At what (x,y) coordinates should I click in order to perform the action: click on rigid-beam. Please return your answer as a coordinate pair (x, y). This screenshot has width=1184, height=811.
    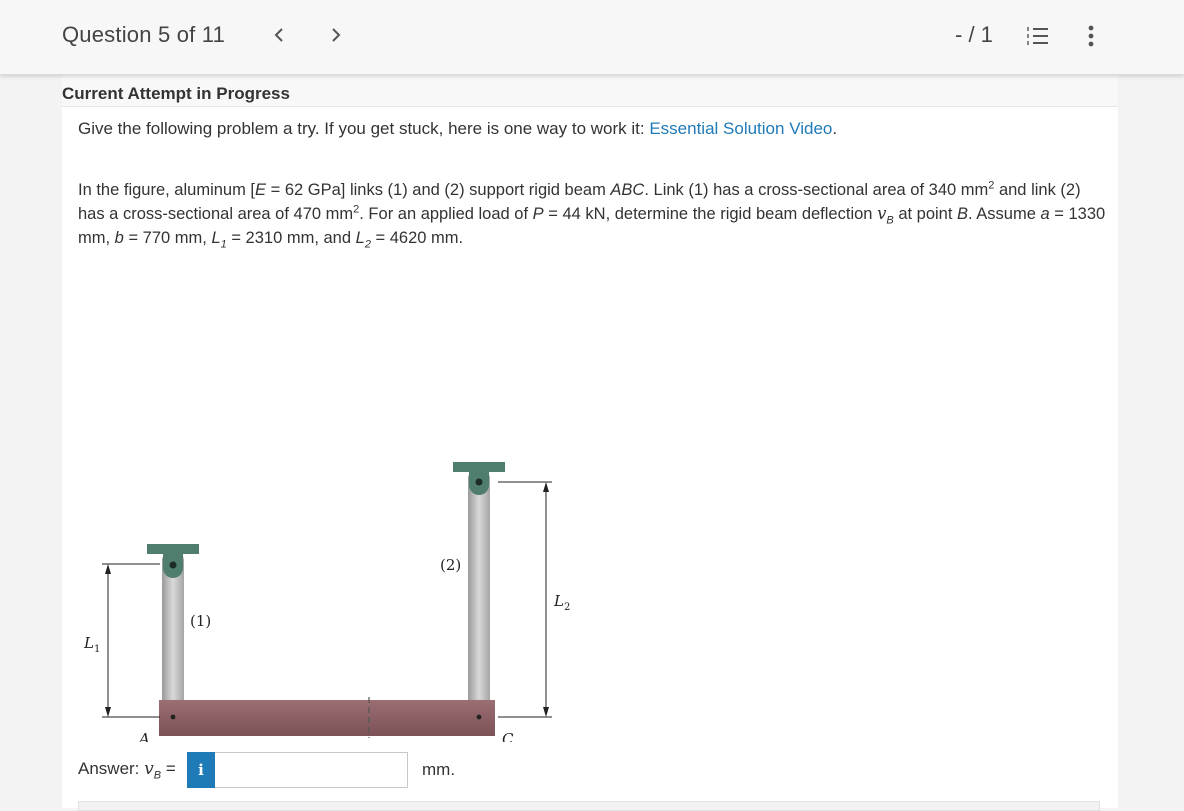
    Looking at the image, I should click on (327, 718).